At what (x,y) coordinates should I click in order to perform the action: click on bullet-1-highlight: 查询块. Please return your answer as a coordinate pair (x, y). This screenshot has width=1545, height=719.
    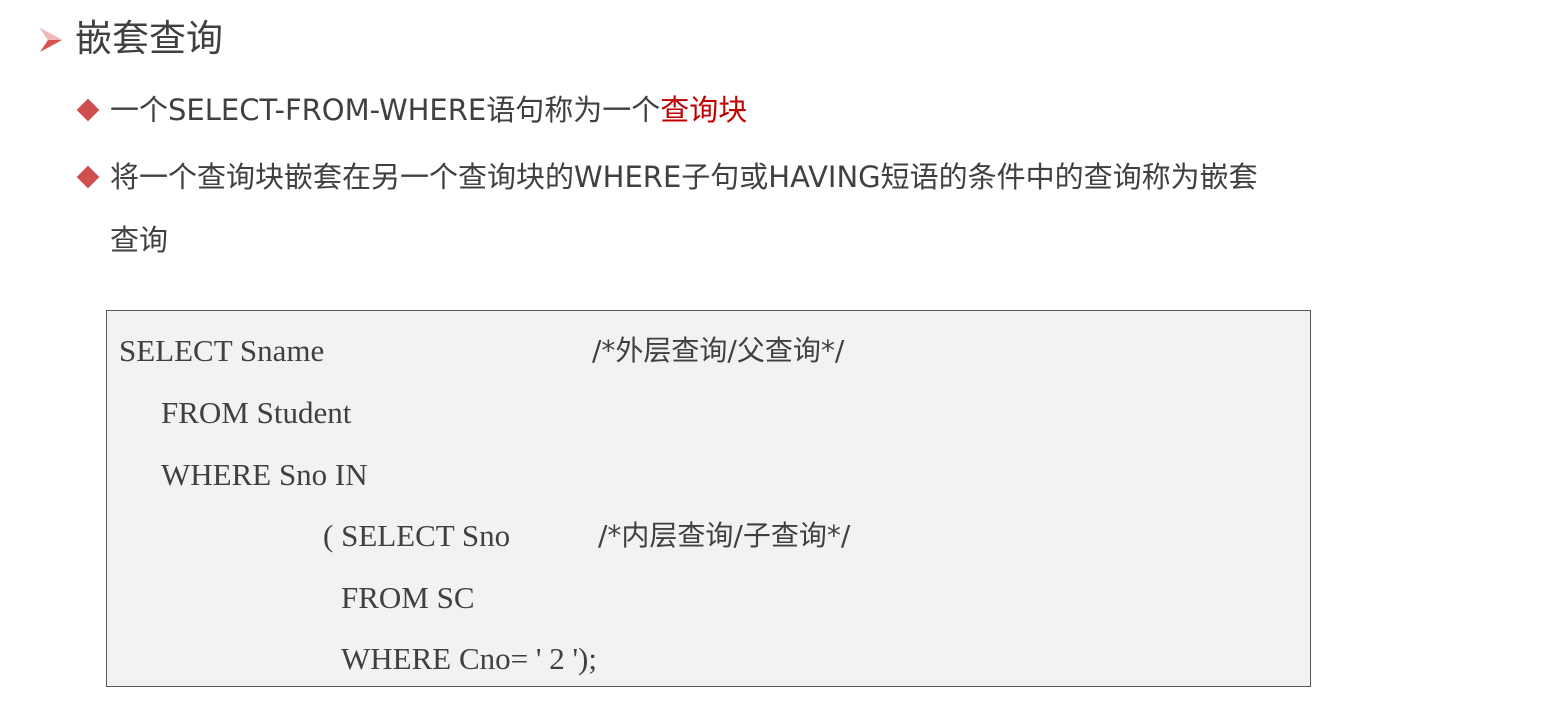
    Looking at the image, I should click on (704, 110).